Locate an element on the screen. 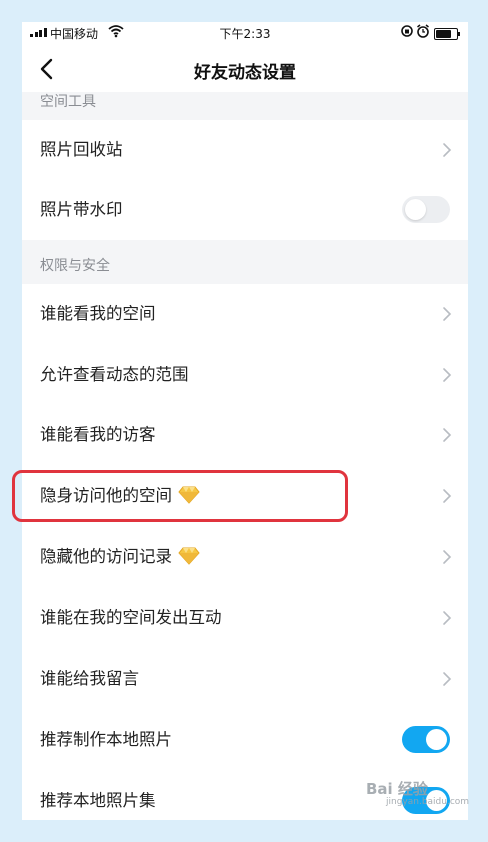  row-hide-visit-record: 隐藏他的访问记录 is located at coordinates (245, 557).